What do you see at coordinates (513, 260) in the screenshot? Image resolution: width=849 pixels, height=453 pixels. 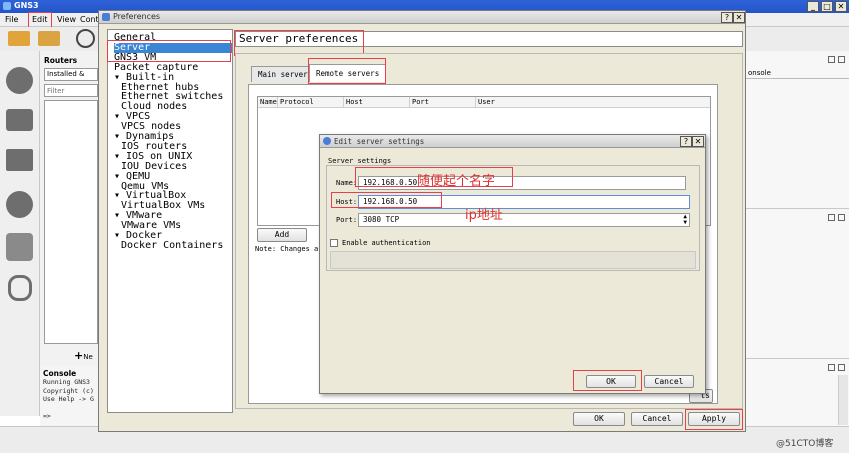 I see `auth-settings-box` at bounding box center [513, 260].